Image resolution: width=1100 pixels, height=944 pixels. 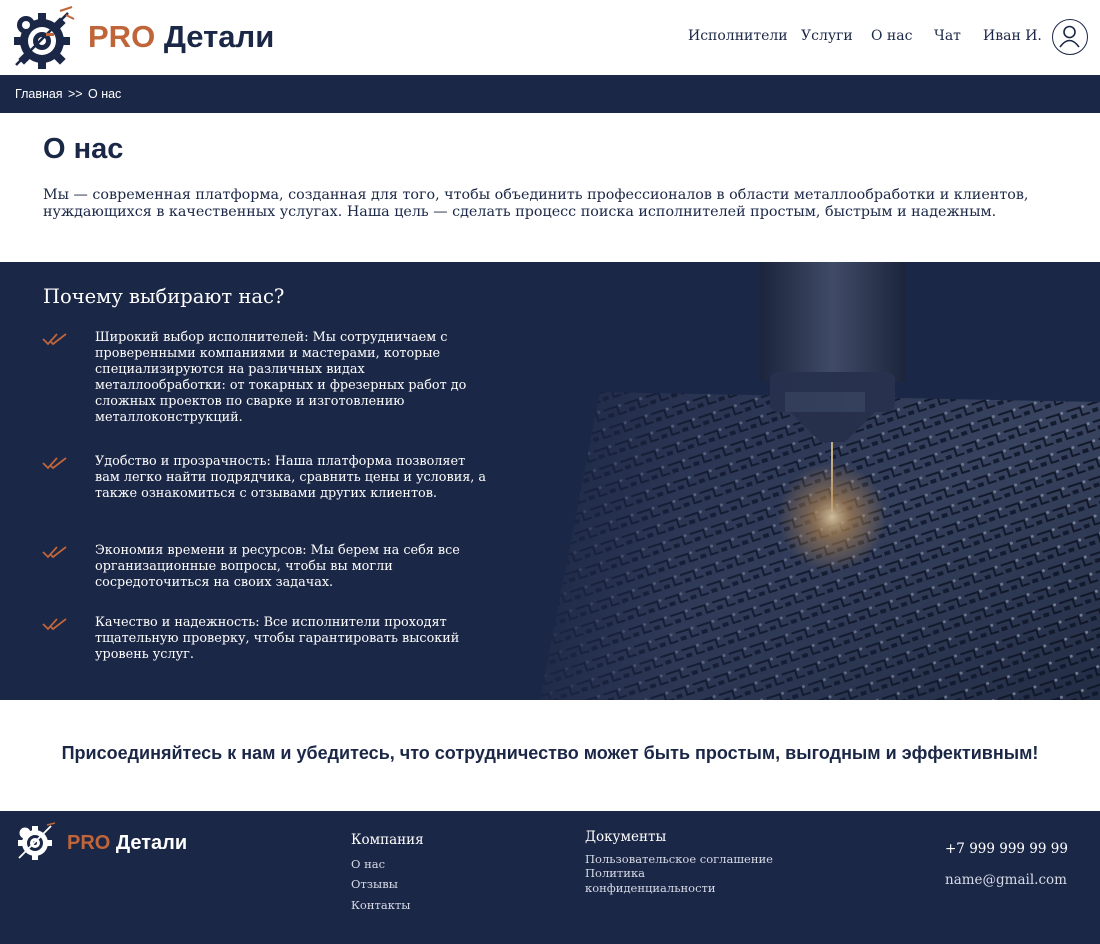 I want to click on breadcrumb-current: О нас, so click(x=105, y=94).